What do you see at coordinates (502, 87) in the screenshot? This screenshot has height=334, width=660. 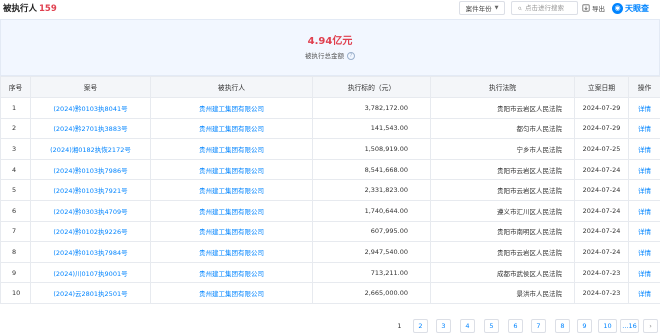 I see `col-header-court: 执行法院` at bounding box center [502, 87].